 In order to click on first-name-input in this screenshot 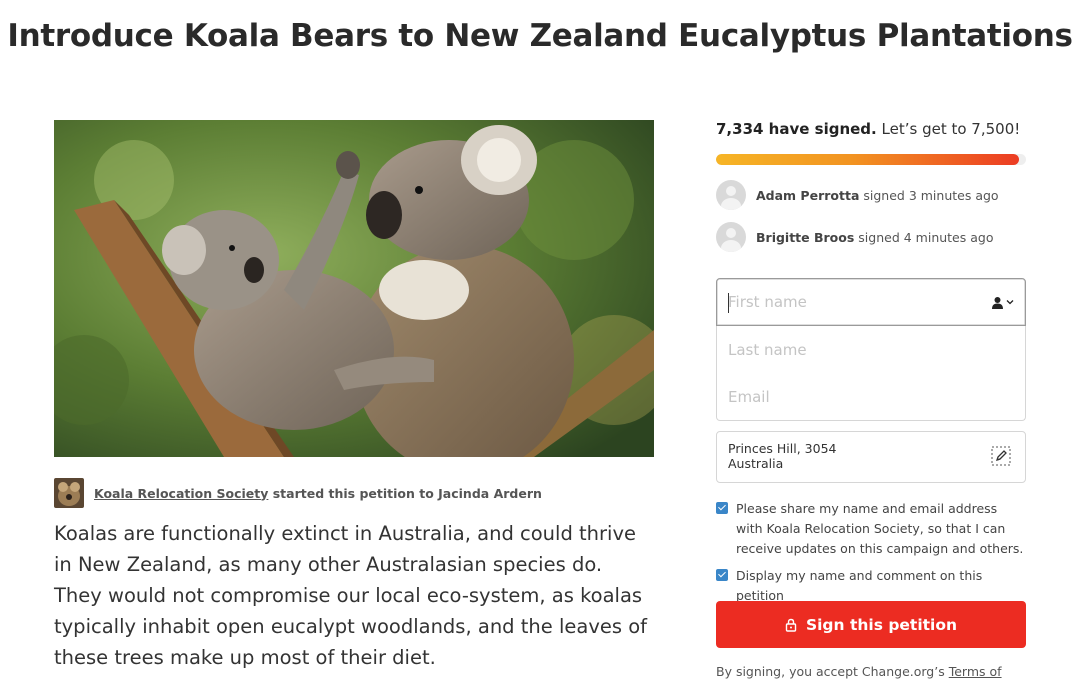, I will do `click(859, 302)`.